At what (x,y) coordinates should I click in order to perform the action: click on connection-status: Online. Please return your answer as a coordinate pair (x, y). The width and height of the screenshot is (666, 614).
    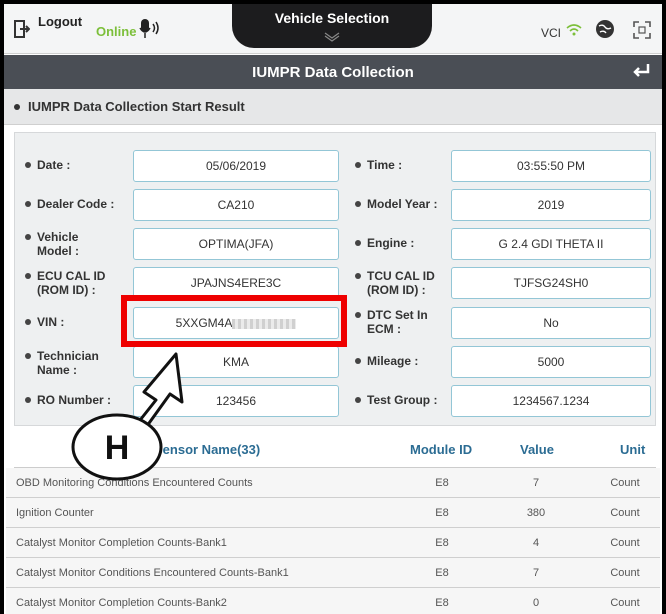
    Looking at the image, I should click on (116, 31).